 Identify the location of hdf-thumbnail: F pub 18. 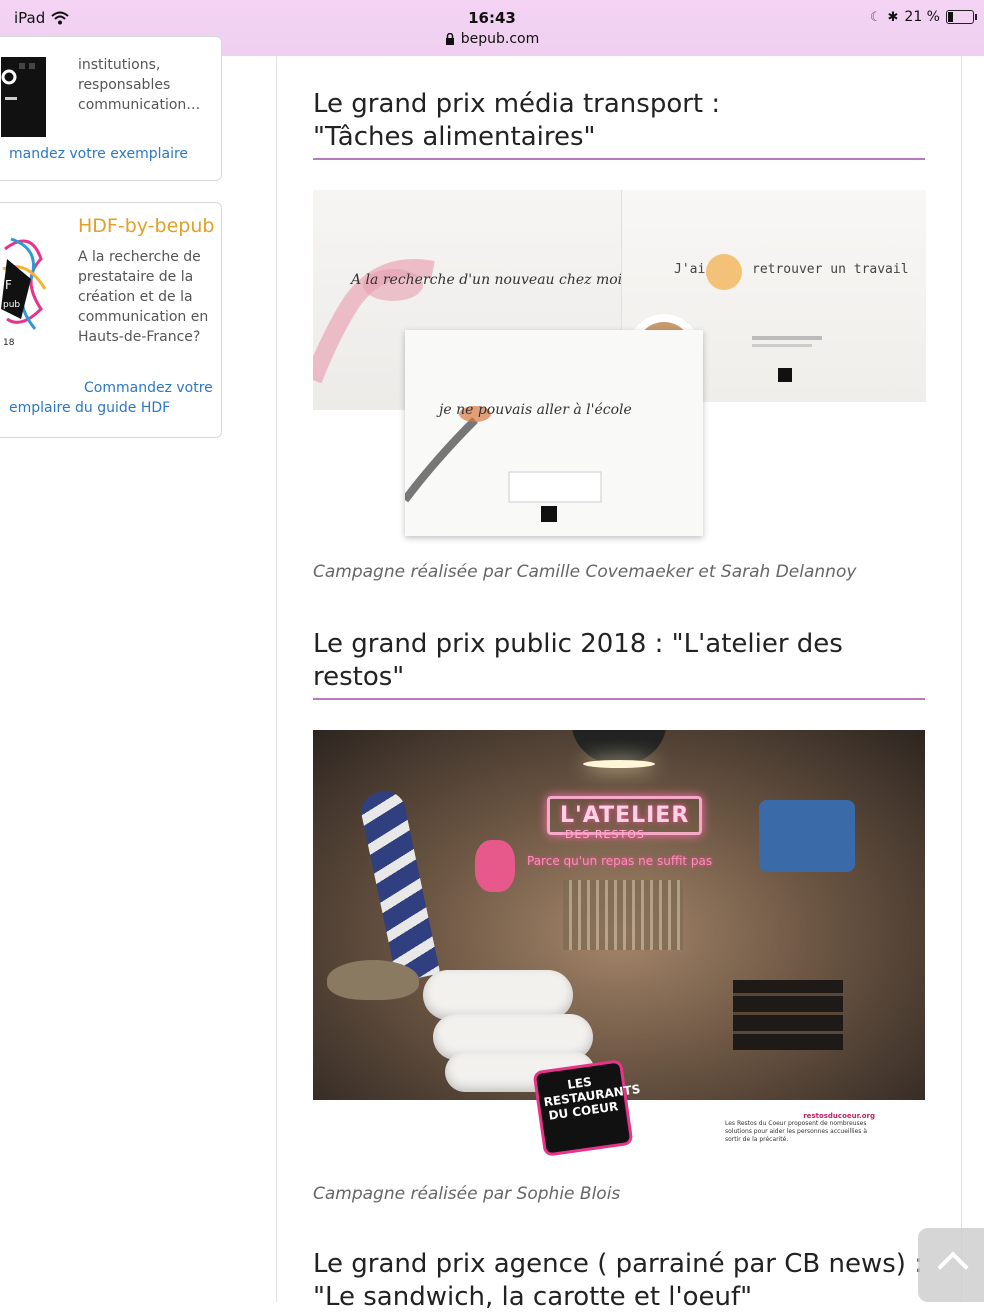
(25, 292).